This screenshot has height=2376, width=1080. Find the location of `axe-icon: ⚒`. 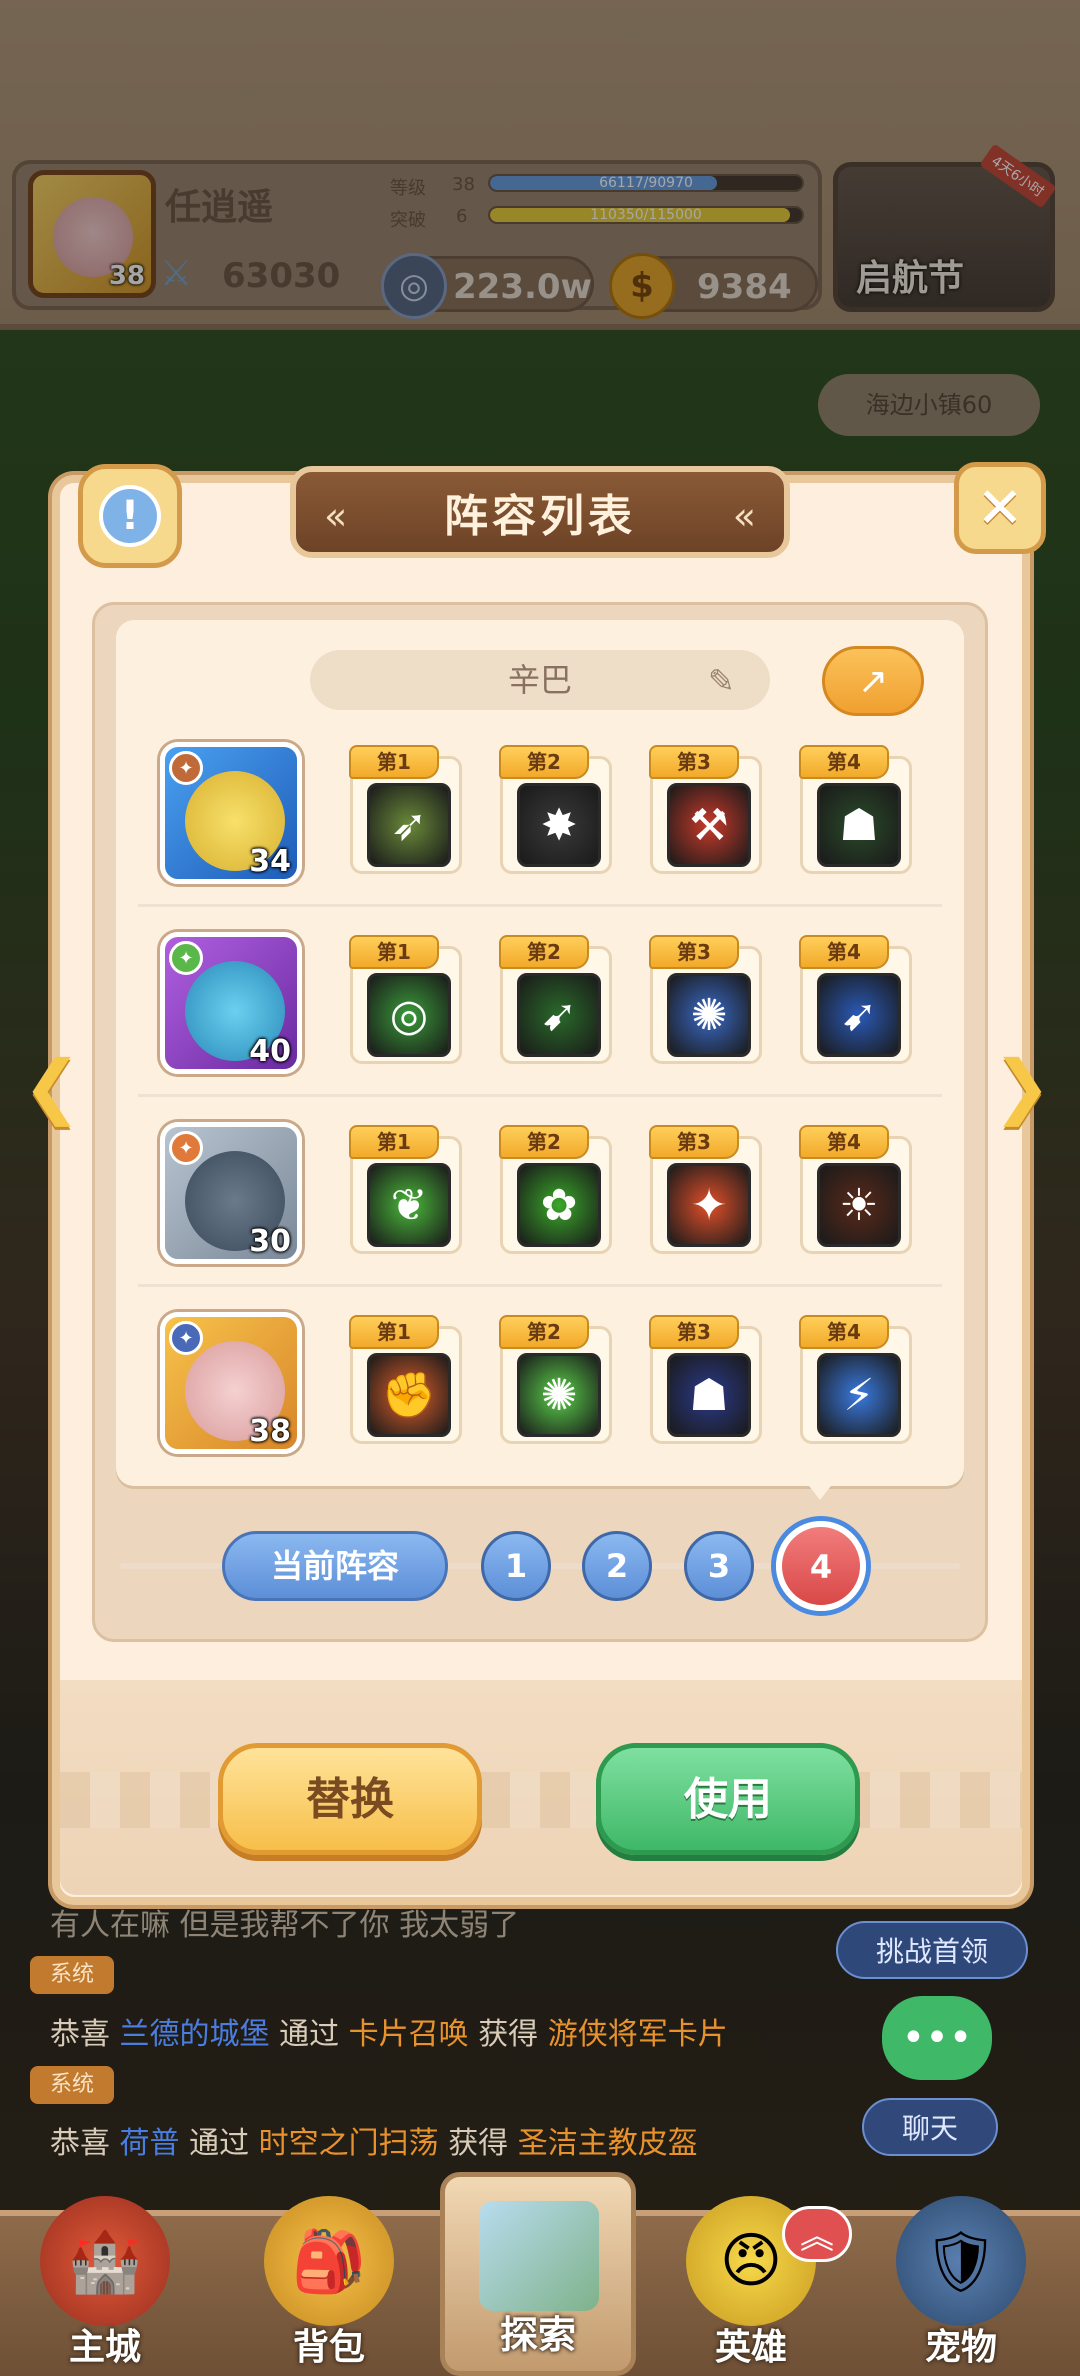

axe-icon: ⚒ is located at coordinates (709, 825).